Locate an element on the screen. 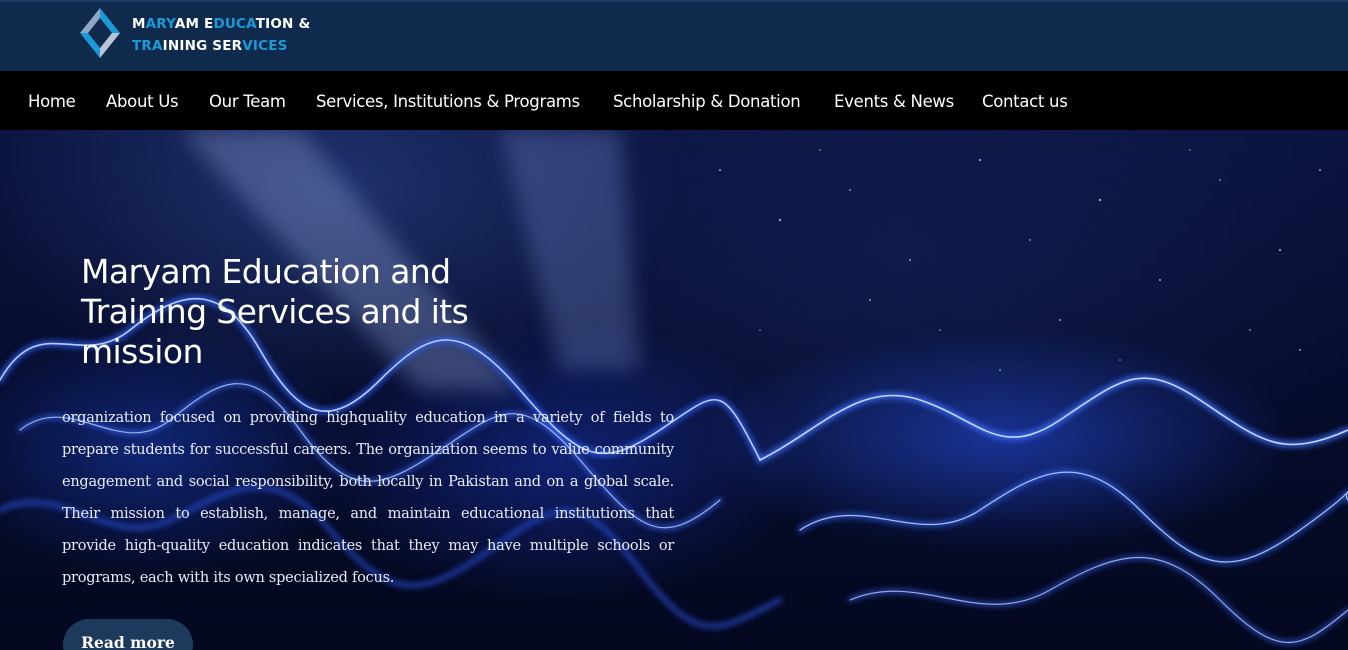 The width and height of the screenshot is (1348, 650). read-more-button: Read more is located at coordinates (128, 634).